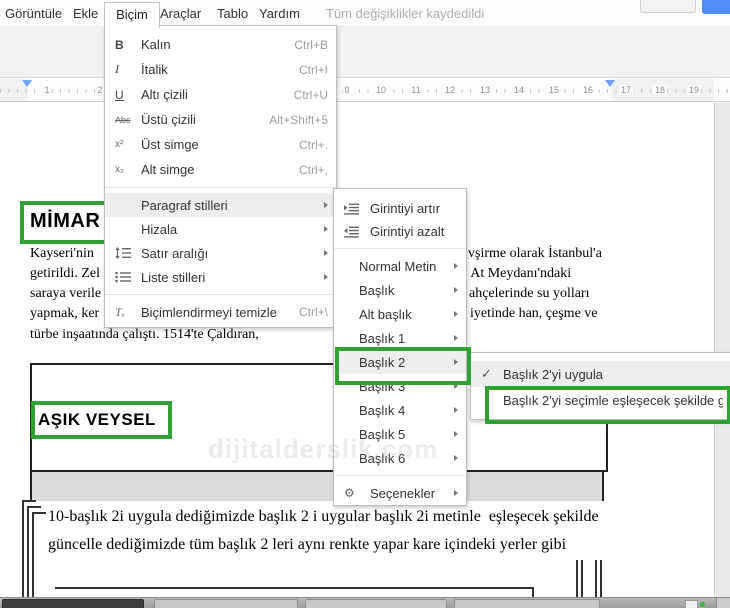  Describe the element at coordinates (27, 83) in the screenshot. I see `left-indent-marker` at that location.